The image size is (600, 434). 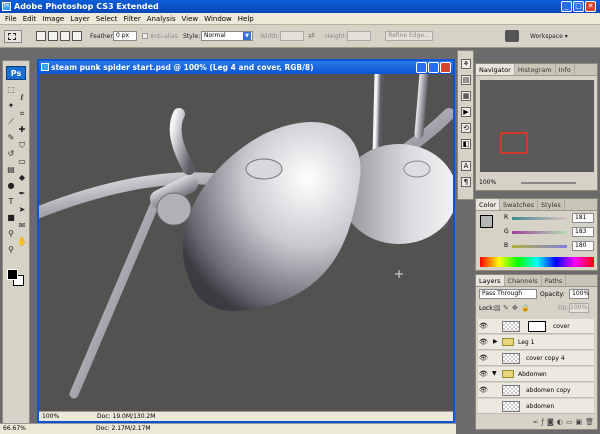 I want to click on link-layers-icon: ∞, so click(x=536, y=423).